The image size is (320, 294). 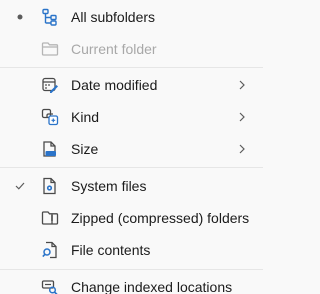 What do you see at coordinates (113, 17) in the screenshot?
I see `menu-item-label: All subfolders` at bounding box center [113, 17].